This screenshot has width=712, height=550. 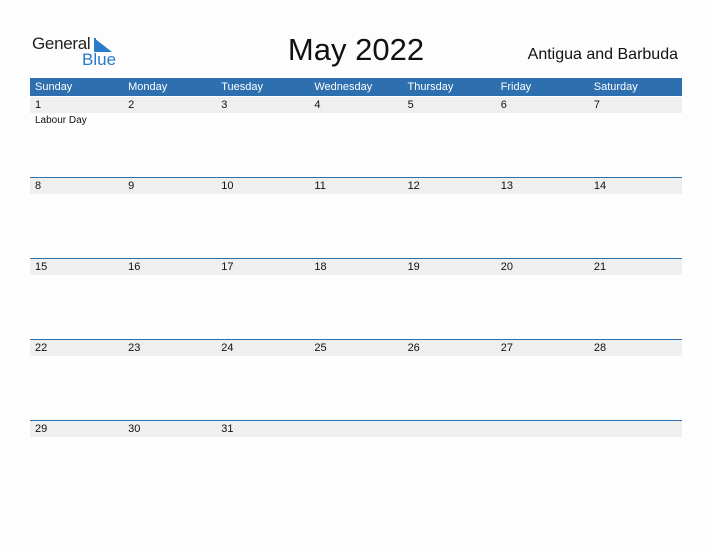 I want to click on day-cell: 2, so click(x=169, y=137).